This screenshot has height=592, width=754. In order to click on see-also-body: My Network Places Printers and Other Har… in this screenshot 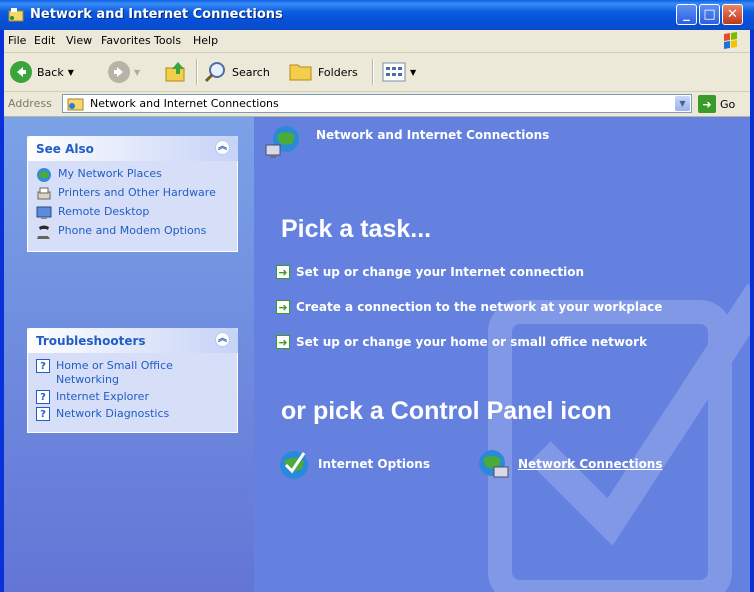, I will do `click(132, 206)`.